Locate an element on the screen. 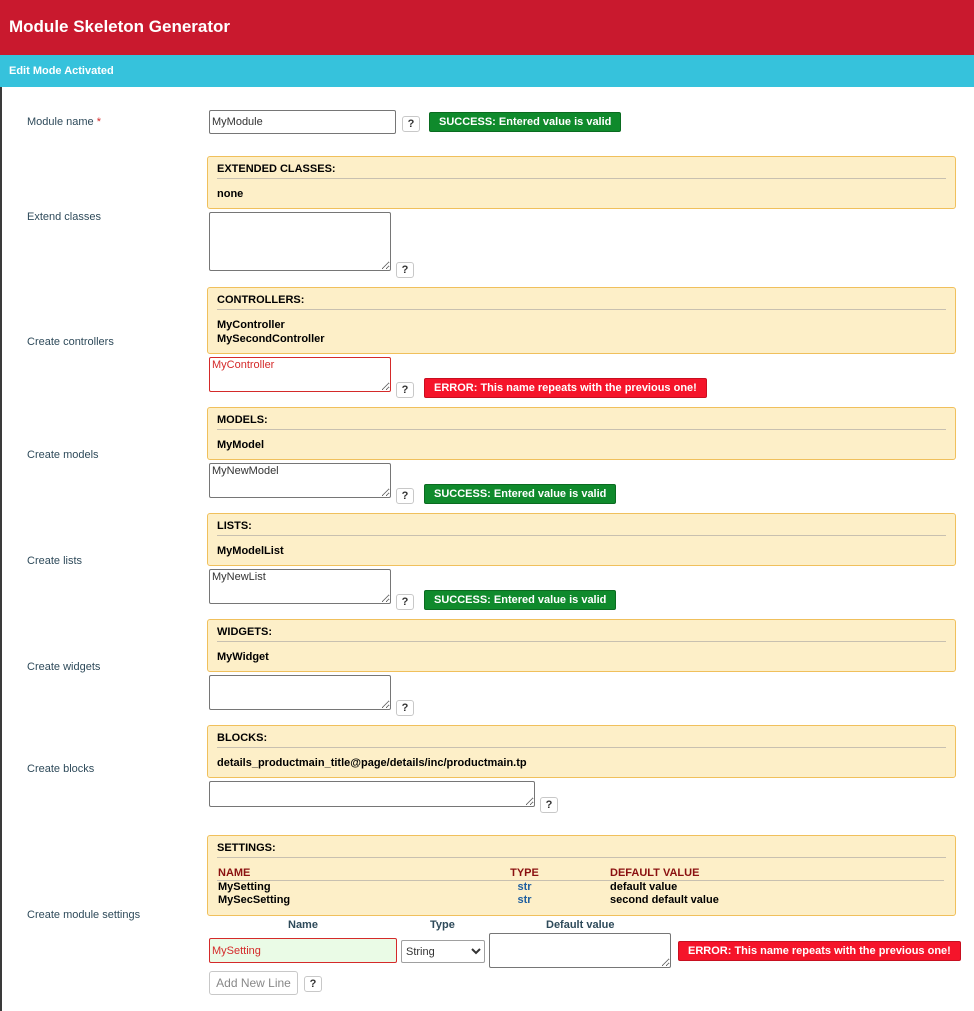 This screenshot has width=974, height=1011. table-row: MySecSetting str second default value is located at coordinates (580, 900).